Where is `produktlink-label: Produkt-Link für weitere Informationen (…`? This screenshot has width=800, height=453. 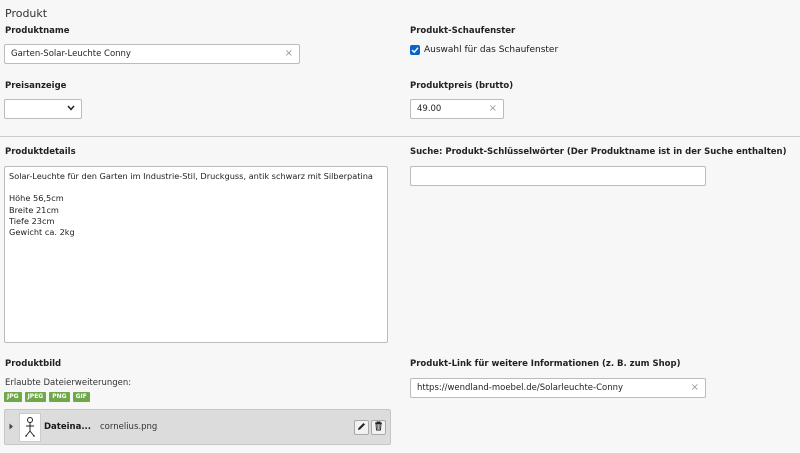
produktlink-label: Produkt-Link für weitere Informationen (… is located at coordinates (545, 364).